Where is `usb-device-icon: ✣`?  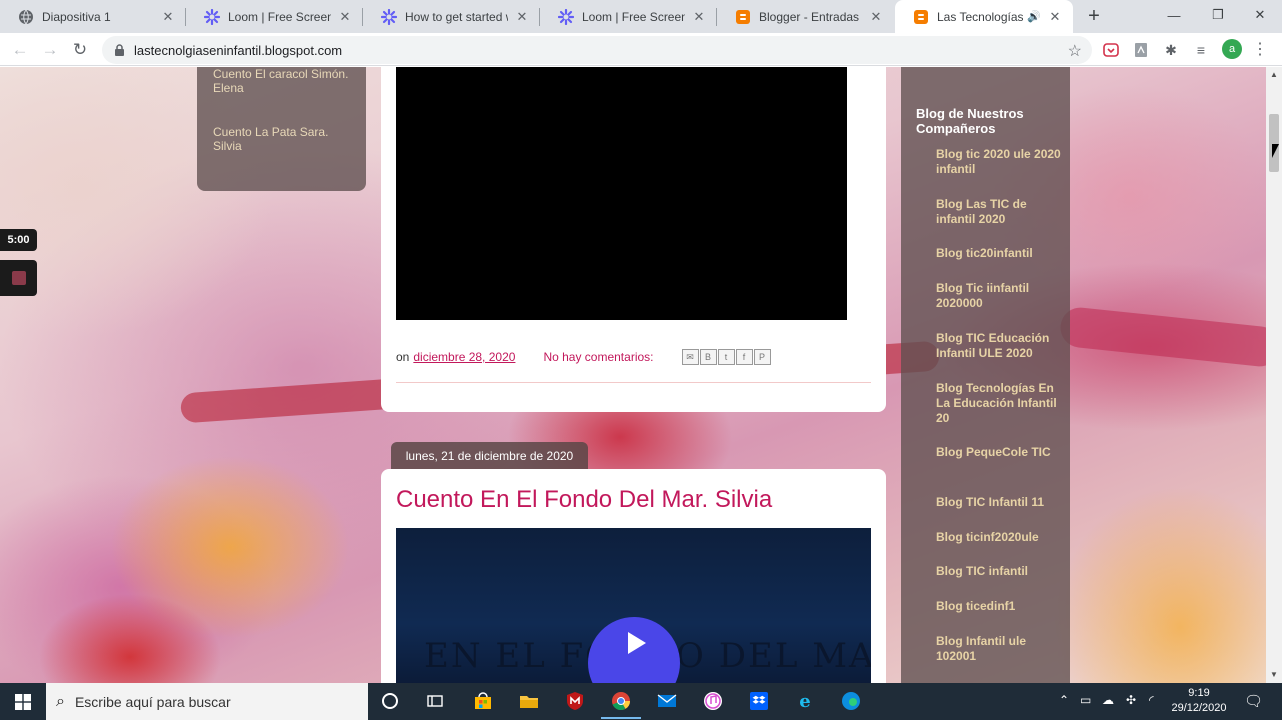
usb-device-icon: ✣ is located at coordinates (1131, 700).